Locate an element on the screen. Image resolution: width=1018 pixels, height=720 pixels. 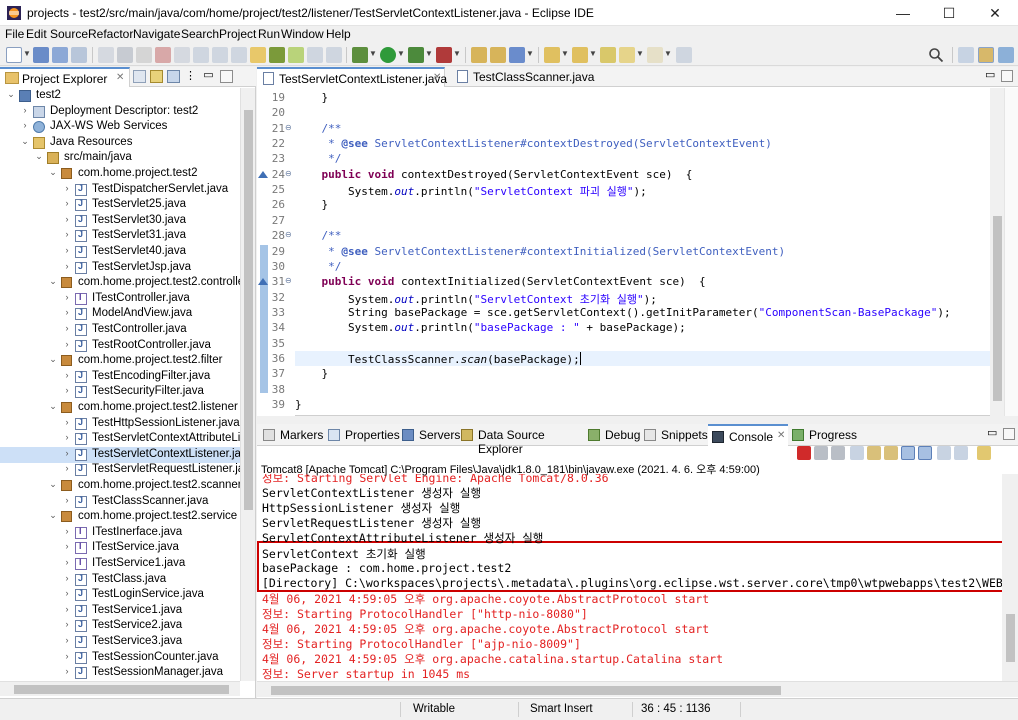
console-vertical-scrollbar is located at coordinates (1010, 577).